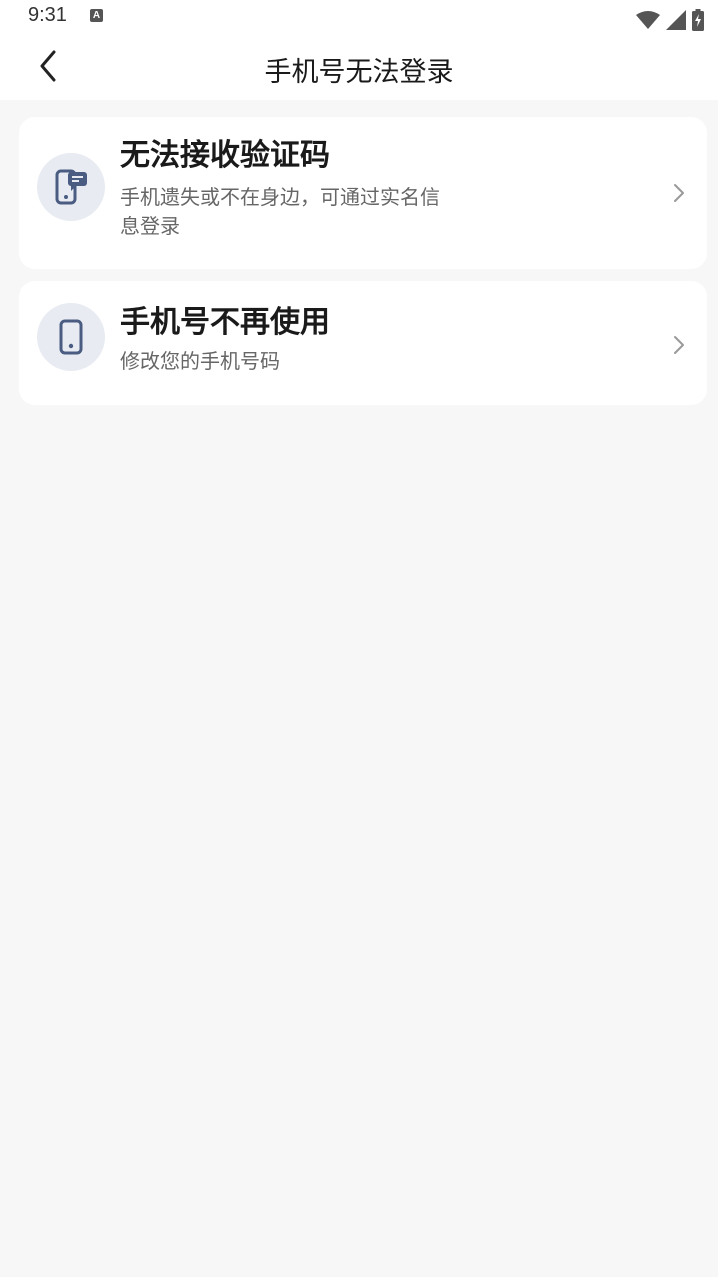 Image resolution: width=718 pixels, height=1277 pixels. I want to click on option-description: 手机遗失或不在身边，可通过实名信息登录, so click(280, 211).